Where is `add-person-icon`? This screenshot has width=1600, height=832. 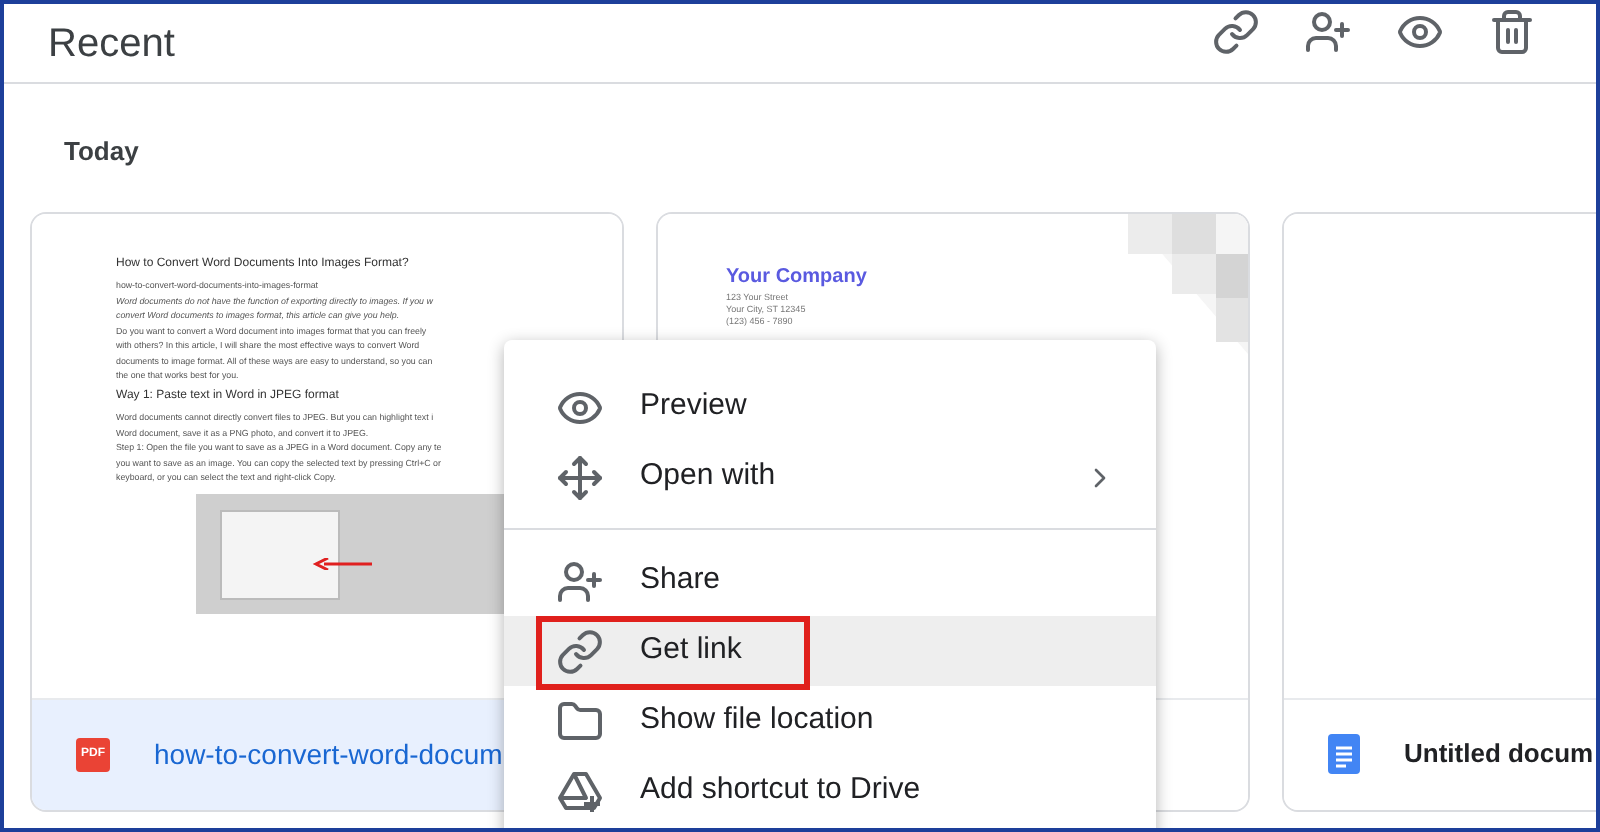
add-person-icon is located at coordinates (580, 581).